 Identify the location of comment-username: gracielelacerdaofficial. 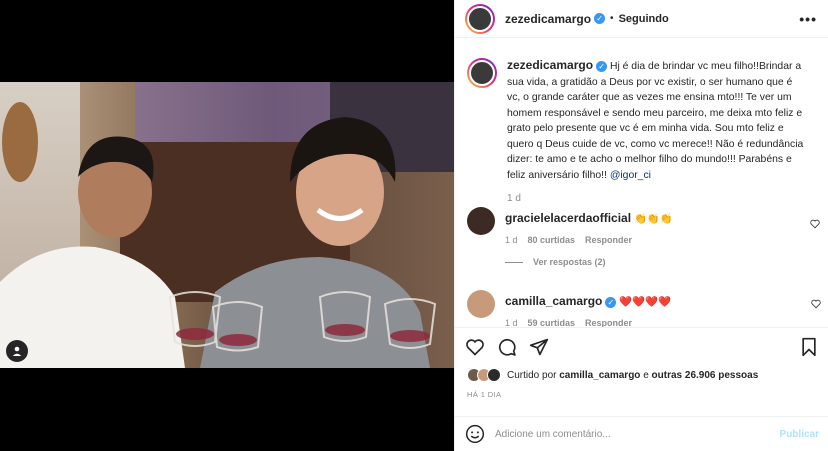
(568, 218).